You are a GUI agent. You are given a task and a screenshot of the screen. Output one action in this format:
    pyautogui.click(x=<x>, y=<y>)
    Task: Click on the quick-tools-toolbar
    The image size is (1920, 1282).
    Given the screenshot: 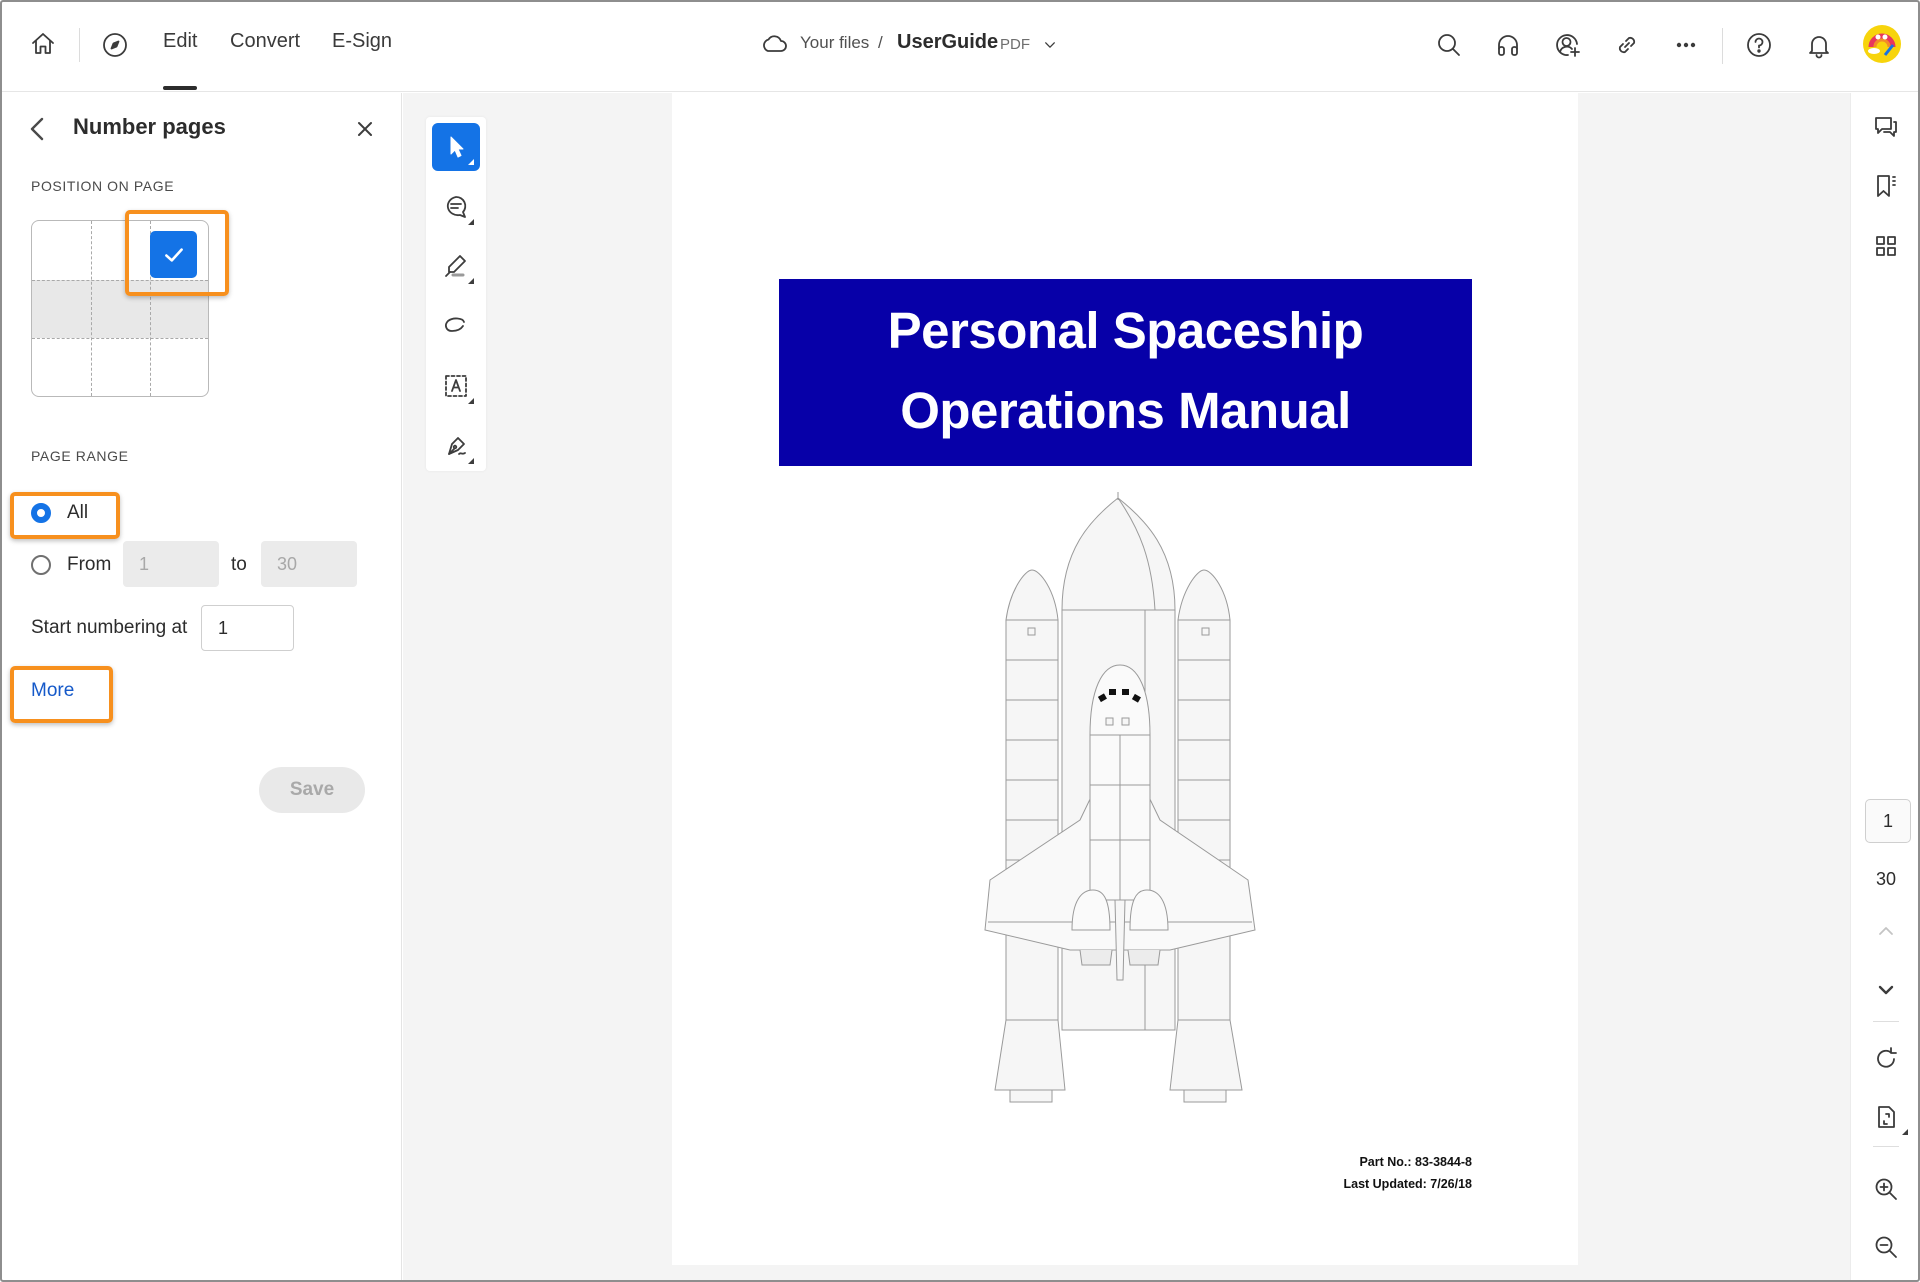 What is the action you would take?
    pyautogui.click(x=456, y=294)
    